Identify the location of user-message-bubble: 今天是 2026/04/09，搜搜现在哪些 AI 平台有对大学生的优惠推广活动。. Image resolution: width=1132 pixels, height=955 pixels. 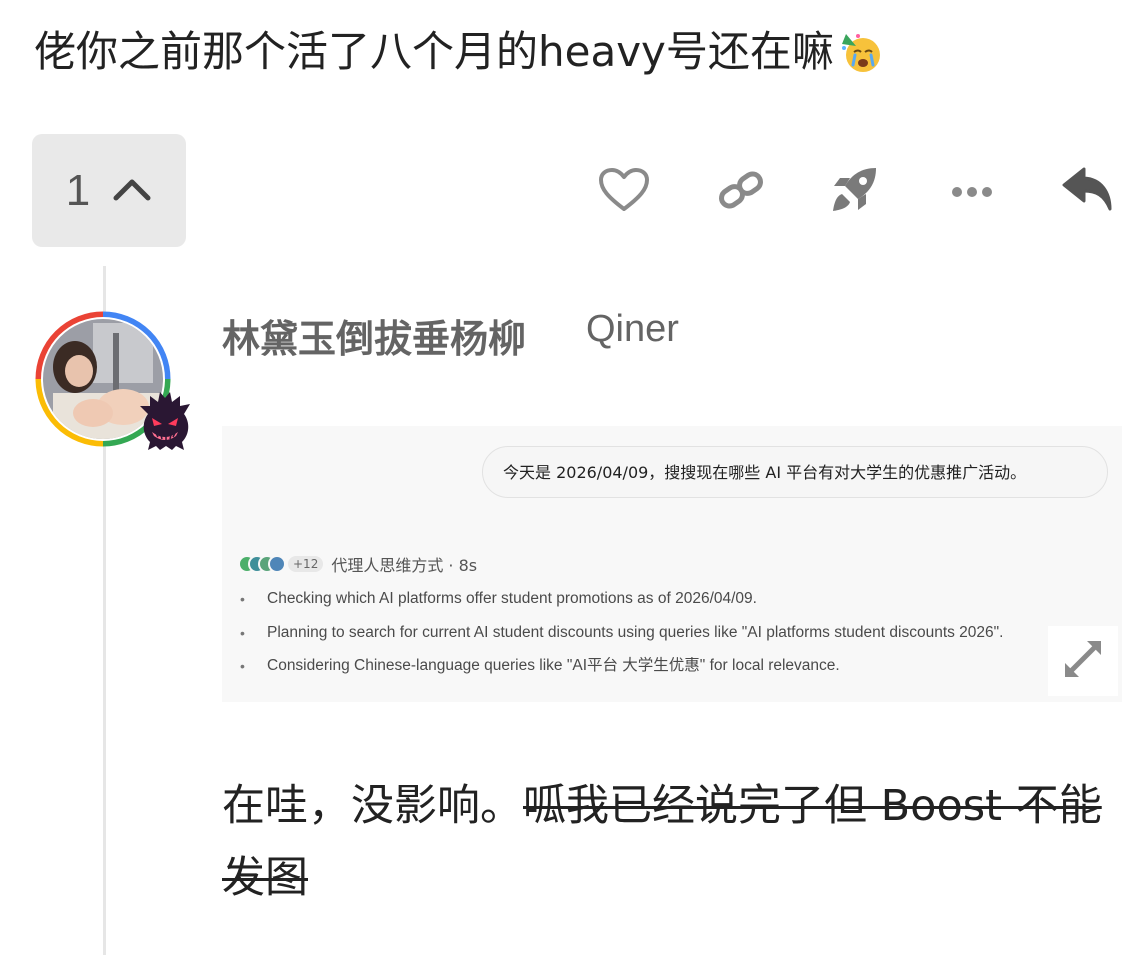
(795, 472).